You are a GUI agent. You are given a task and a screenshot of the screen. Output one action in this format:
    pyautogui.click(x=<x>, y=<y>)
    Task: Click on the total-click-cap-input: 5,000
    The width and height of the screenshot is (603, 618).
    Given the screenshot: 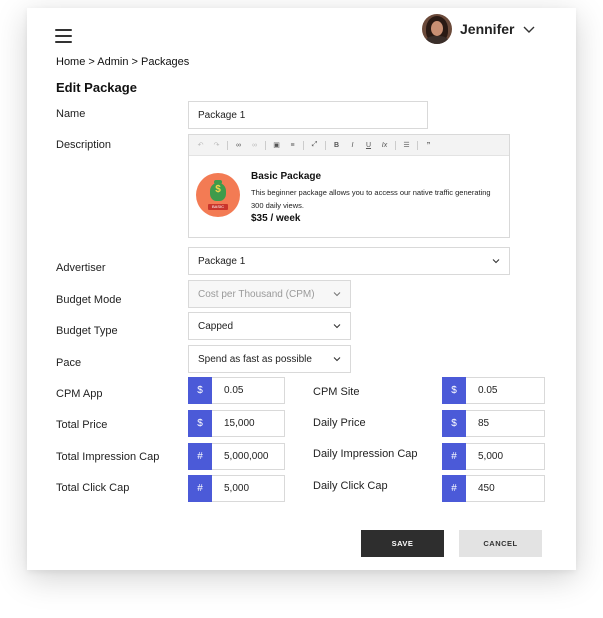 What is the action you would take?
    pyautogui.click(x=248, y=488)
    